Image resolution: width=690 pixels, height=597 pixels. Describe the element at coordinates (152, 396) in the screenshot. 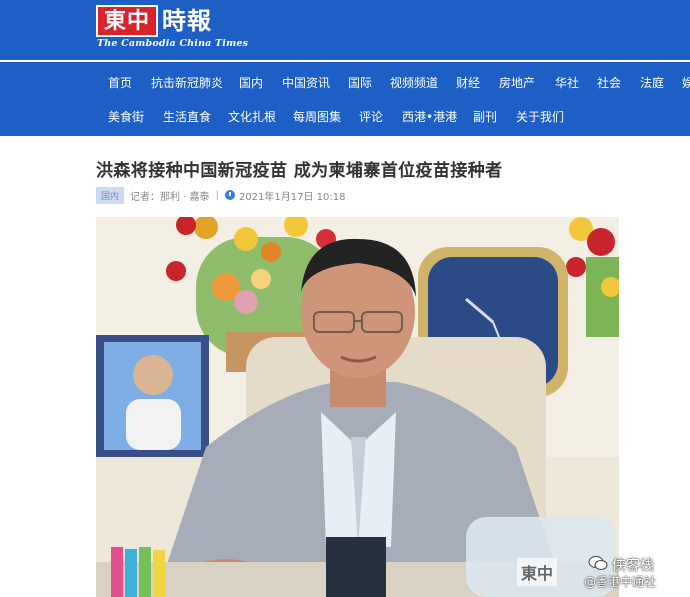

I see `portrait-frame` at that location.